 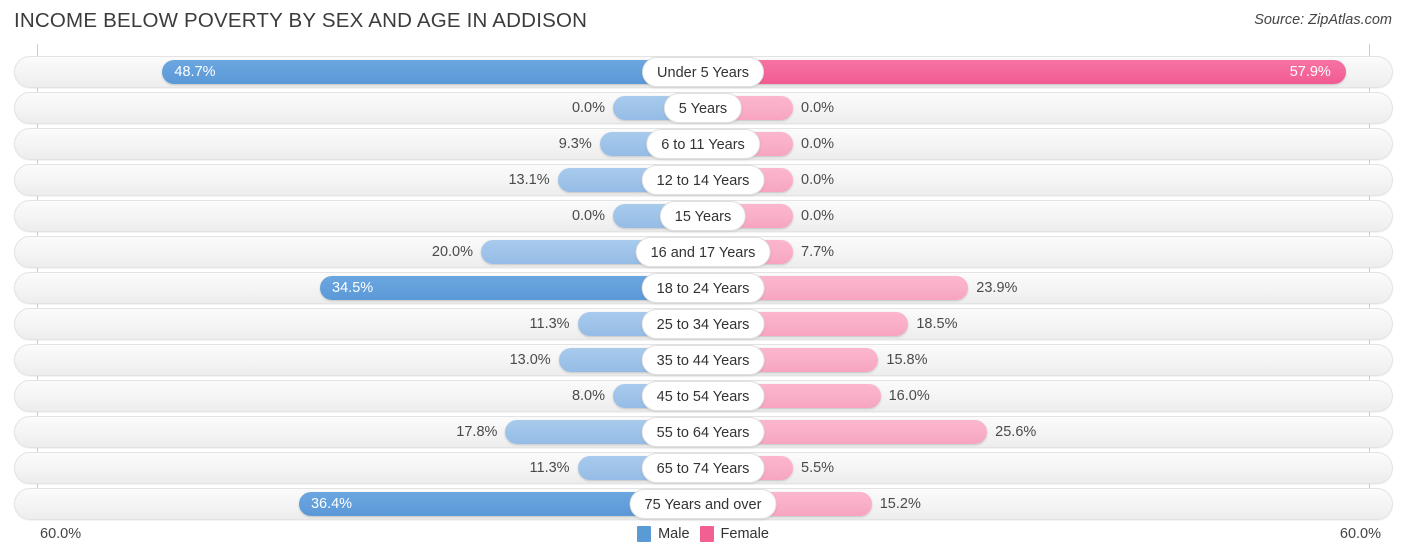 What do you see at coordinates (644, 534) in the screenshot?
I see `male-color-swatch-icon` at bounding box center [644, 534].